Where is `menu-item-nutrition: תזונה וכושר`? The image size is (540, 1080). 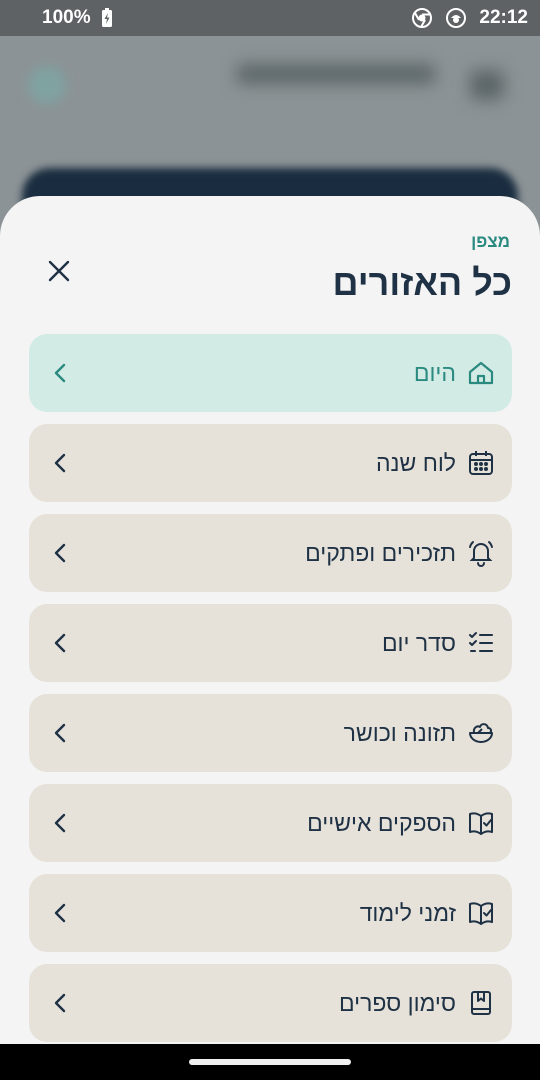
menu-item-nutrition: תזונה וכושר is located at coordinates (270, 733).